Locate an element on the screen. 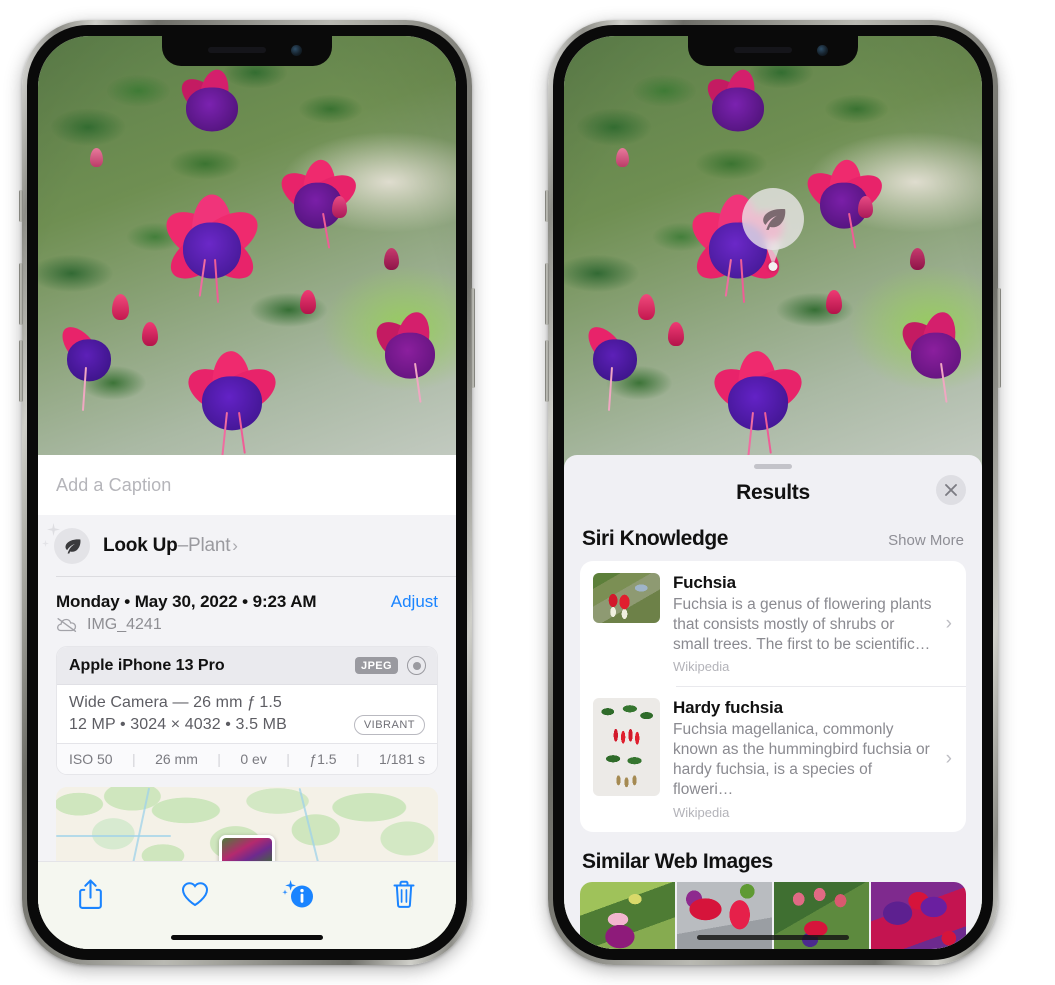  share-icon is located at coordinates (90, 894).